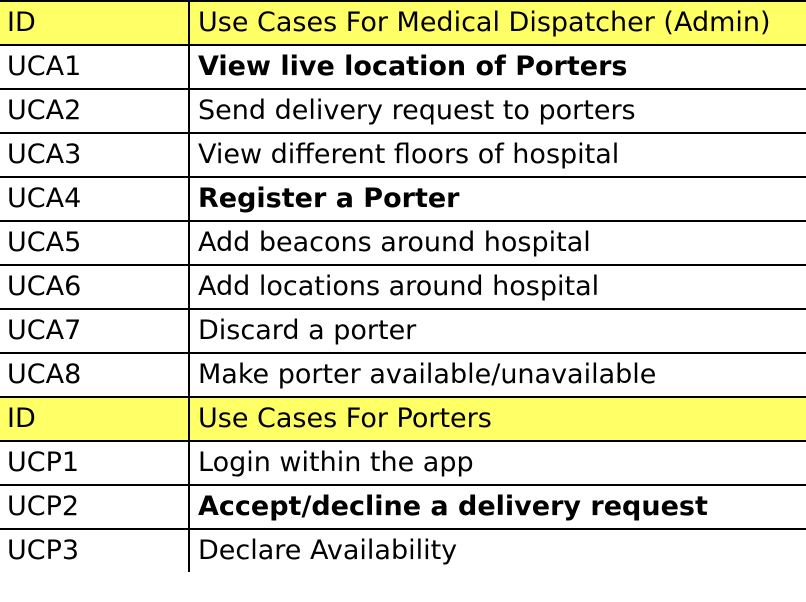 The image size is (806, 602). Describe the element at coordinates (497, 67) in the screenshot. I see `use-case-description-cell: View live location of Porters` at that location.